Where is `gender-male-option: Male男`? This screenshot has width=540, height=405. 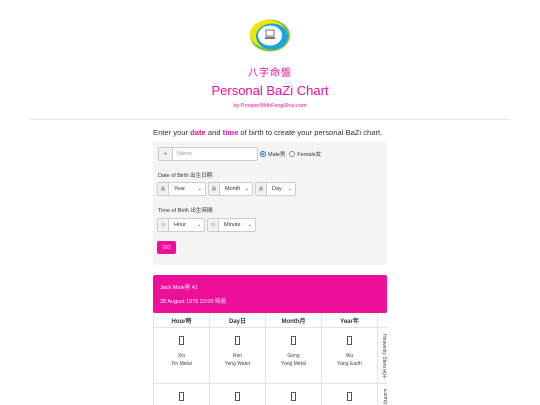 gender-male-option: Male男 is located at coordinates (272, 154).